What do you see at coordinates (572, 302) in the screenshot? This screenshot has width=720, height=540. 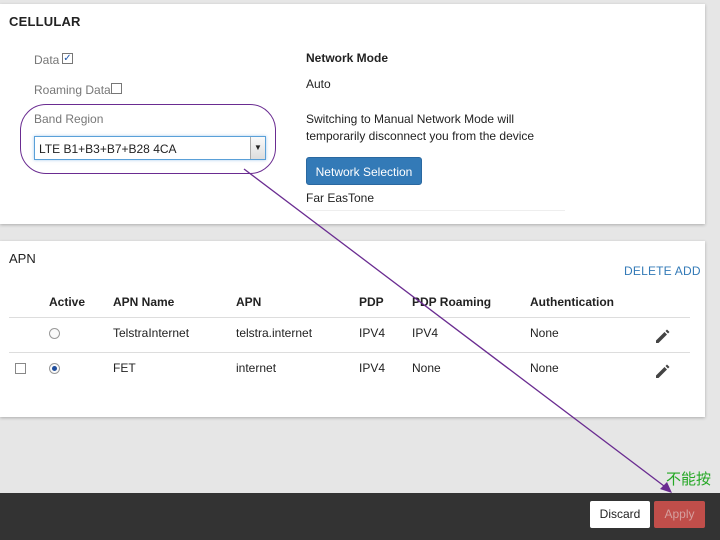 I see `column-header-authentication: Authentication` at bounding box center [572, 302].